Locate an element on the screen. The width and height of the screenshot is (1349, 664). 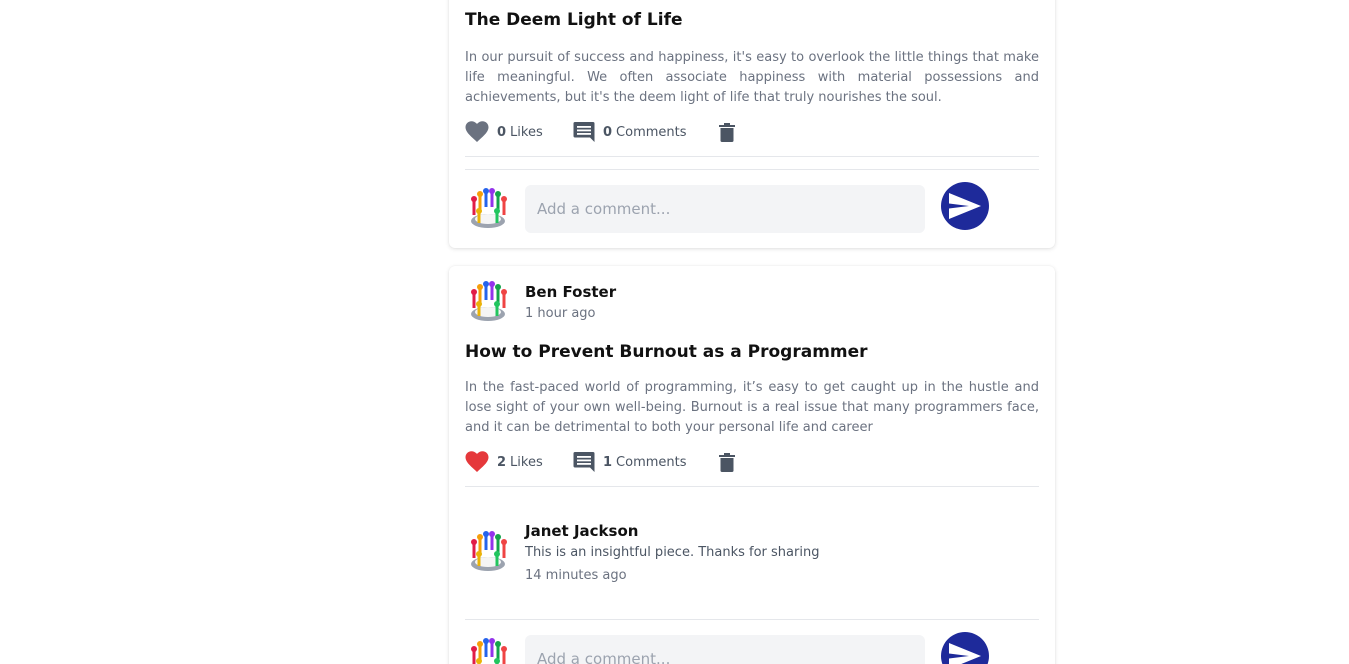
like-button: 2 Likes is located at coordinates (519, 462).